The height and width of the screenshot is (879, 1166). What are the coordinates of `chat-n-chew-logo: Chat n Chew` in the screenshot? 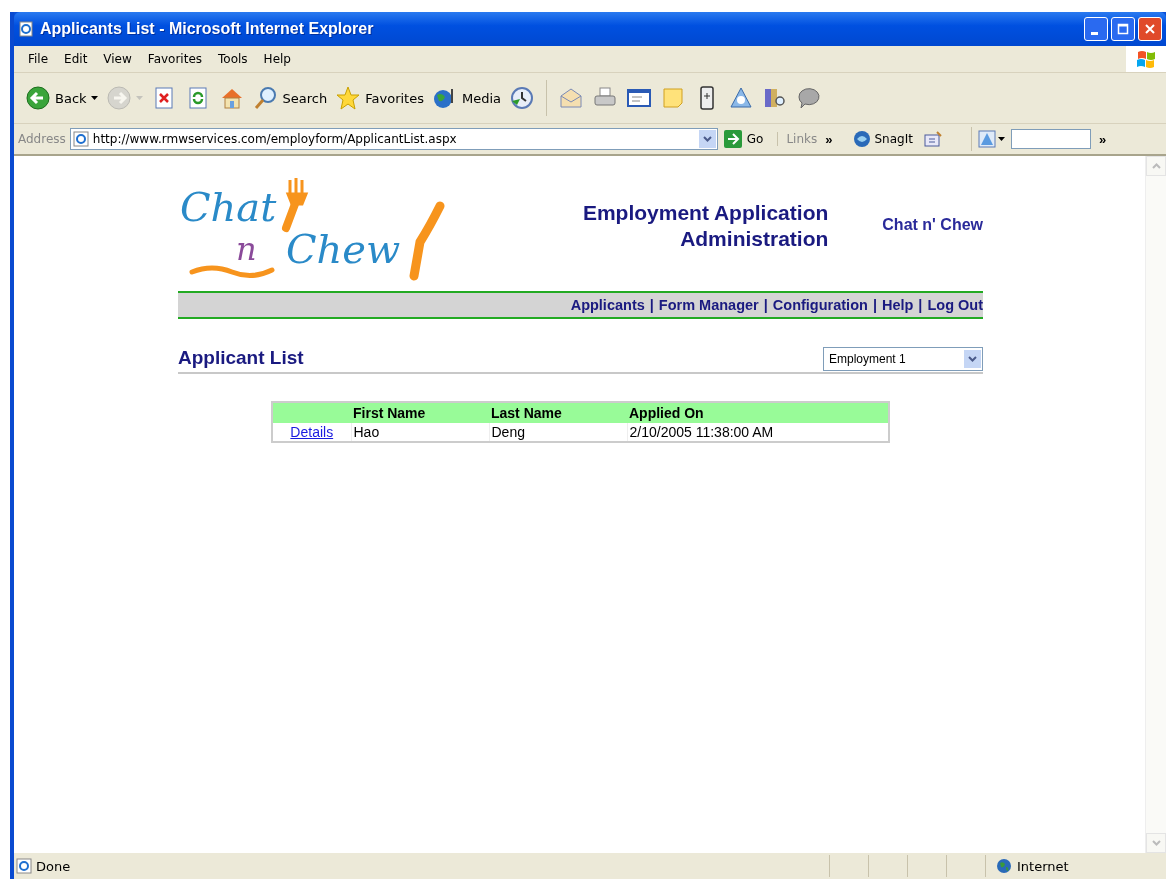 It's located at (313, 231).